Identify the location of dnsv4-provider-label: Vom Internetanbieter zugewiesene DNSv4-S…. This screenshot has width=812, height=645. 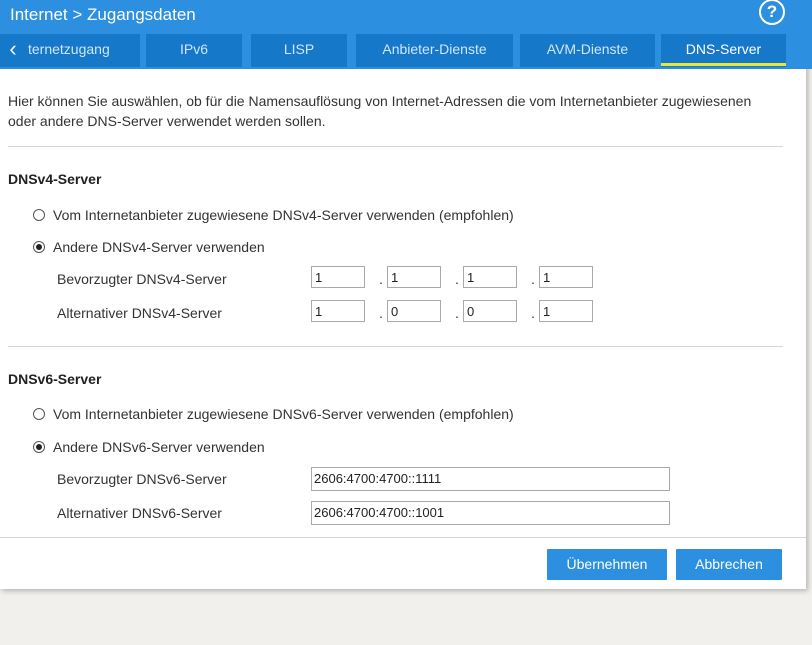
(283, 215).